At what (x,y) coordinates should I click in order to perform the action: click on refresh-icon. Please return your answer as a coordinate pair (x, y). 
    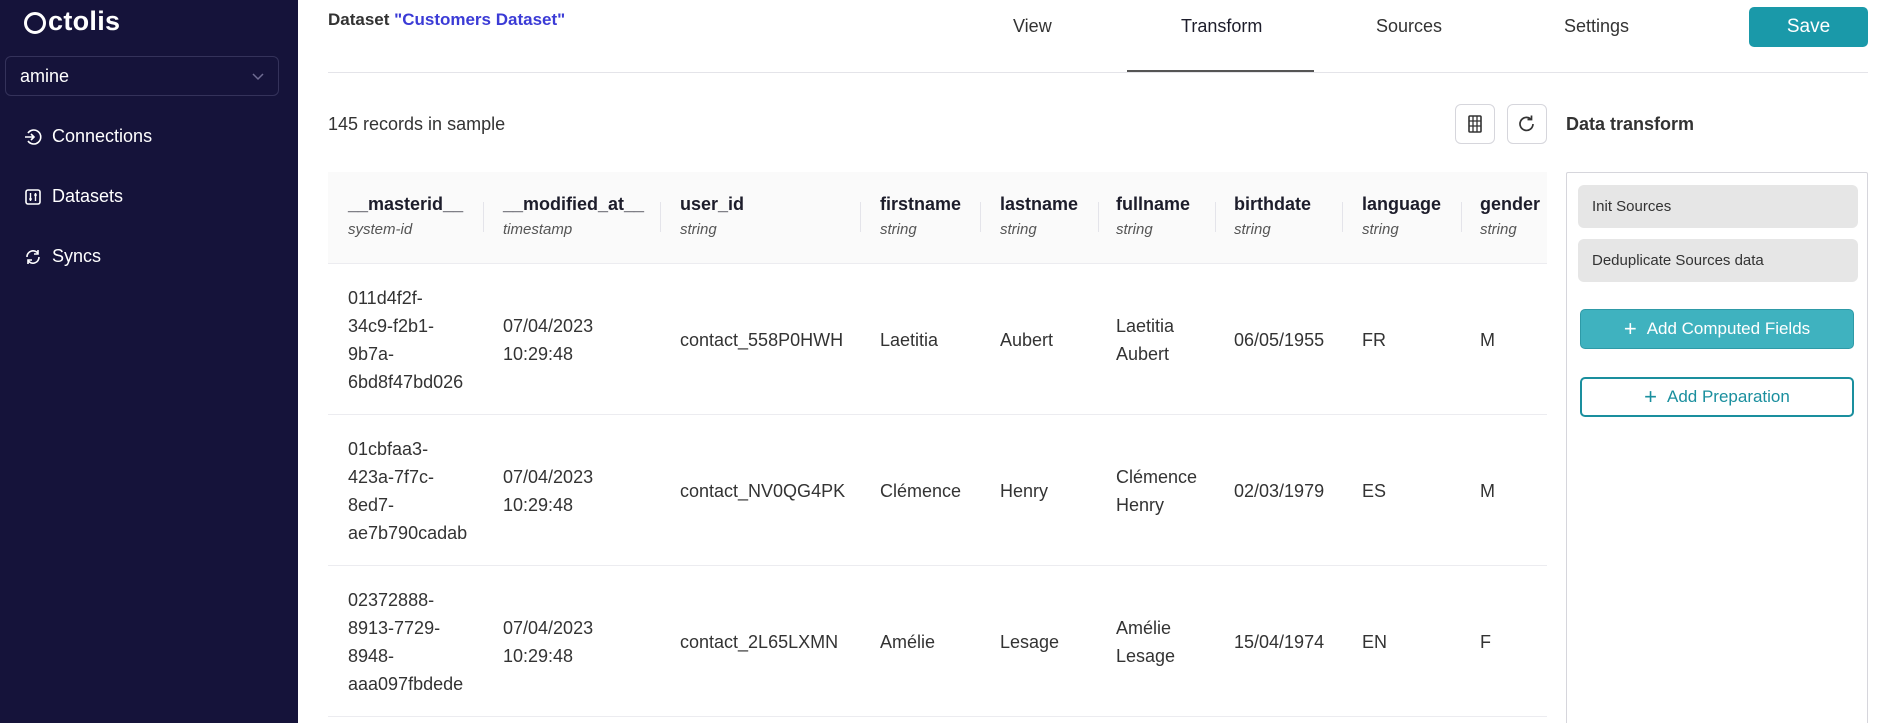
    Looking at the image, I should click on (1526, 123).